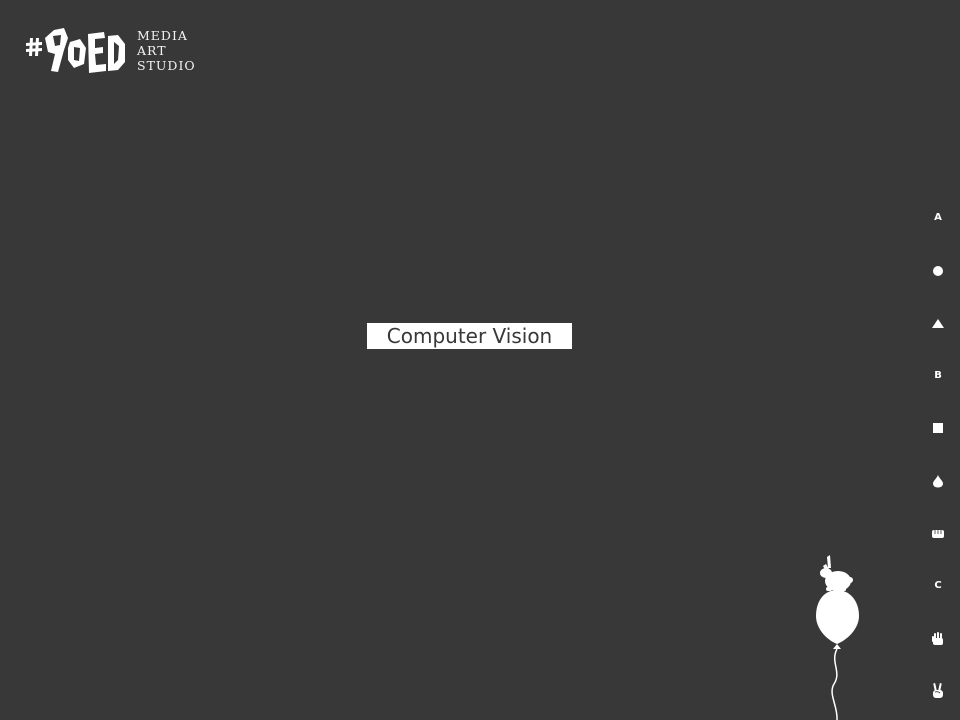 This screenshot has height=720, width=960. I want to click on logo-tagline: MEDIA ART STUDIO, so click(172, 50).